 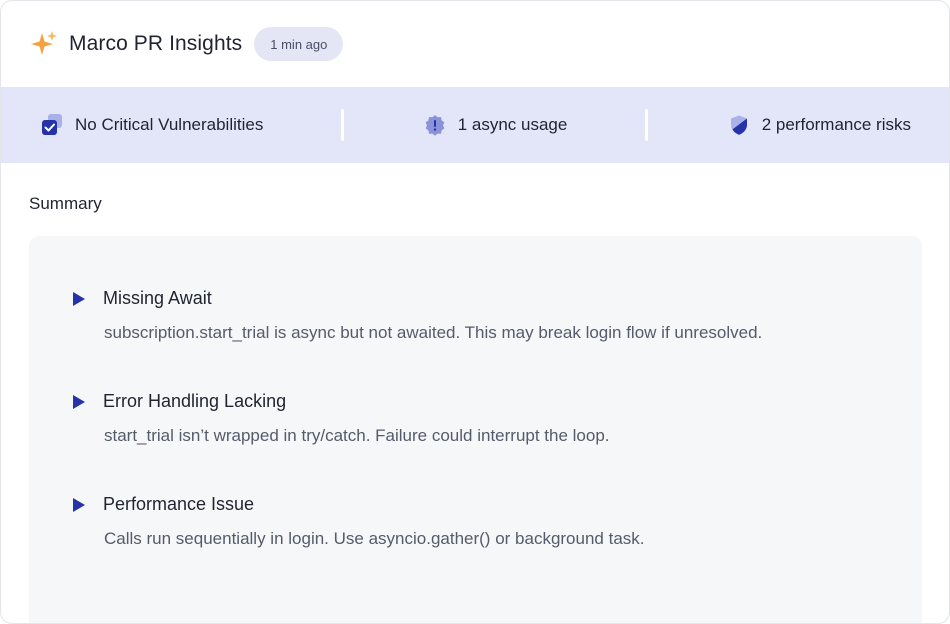 What do you see at coordinates (156, 43) in the screenshot?
I see `page-title: Marco PR Insights` at bounding box center [156, 43].